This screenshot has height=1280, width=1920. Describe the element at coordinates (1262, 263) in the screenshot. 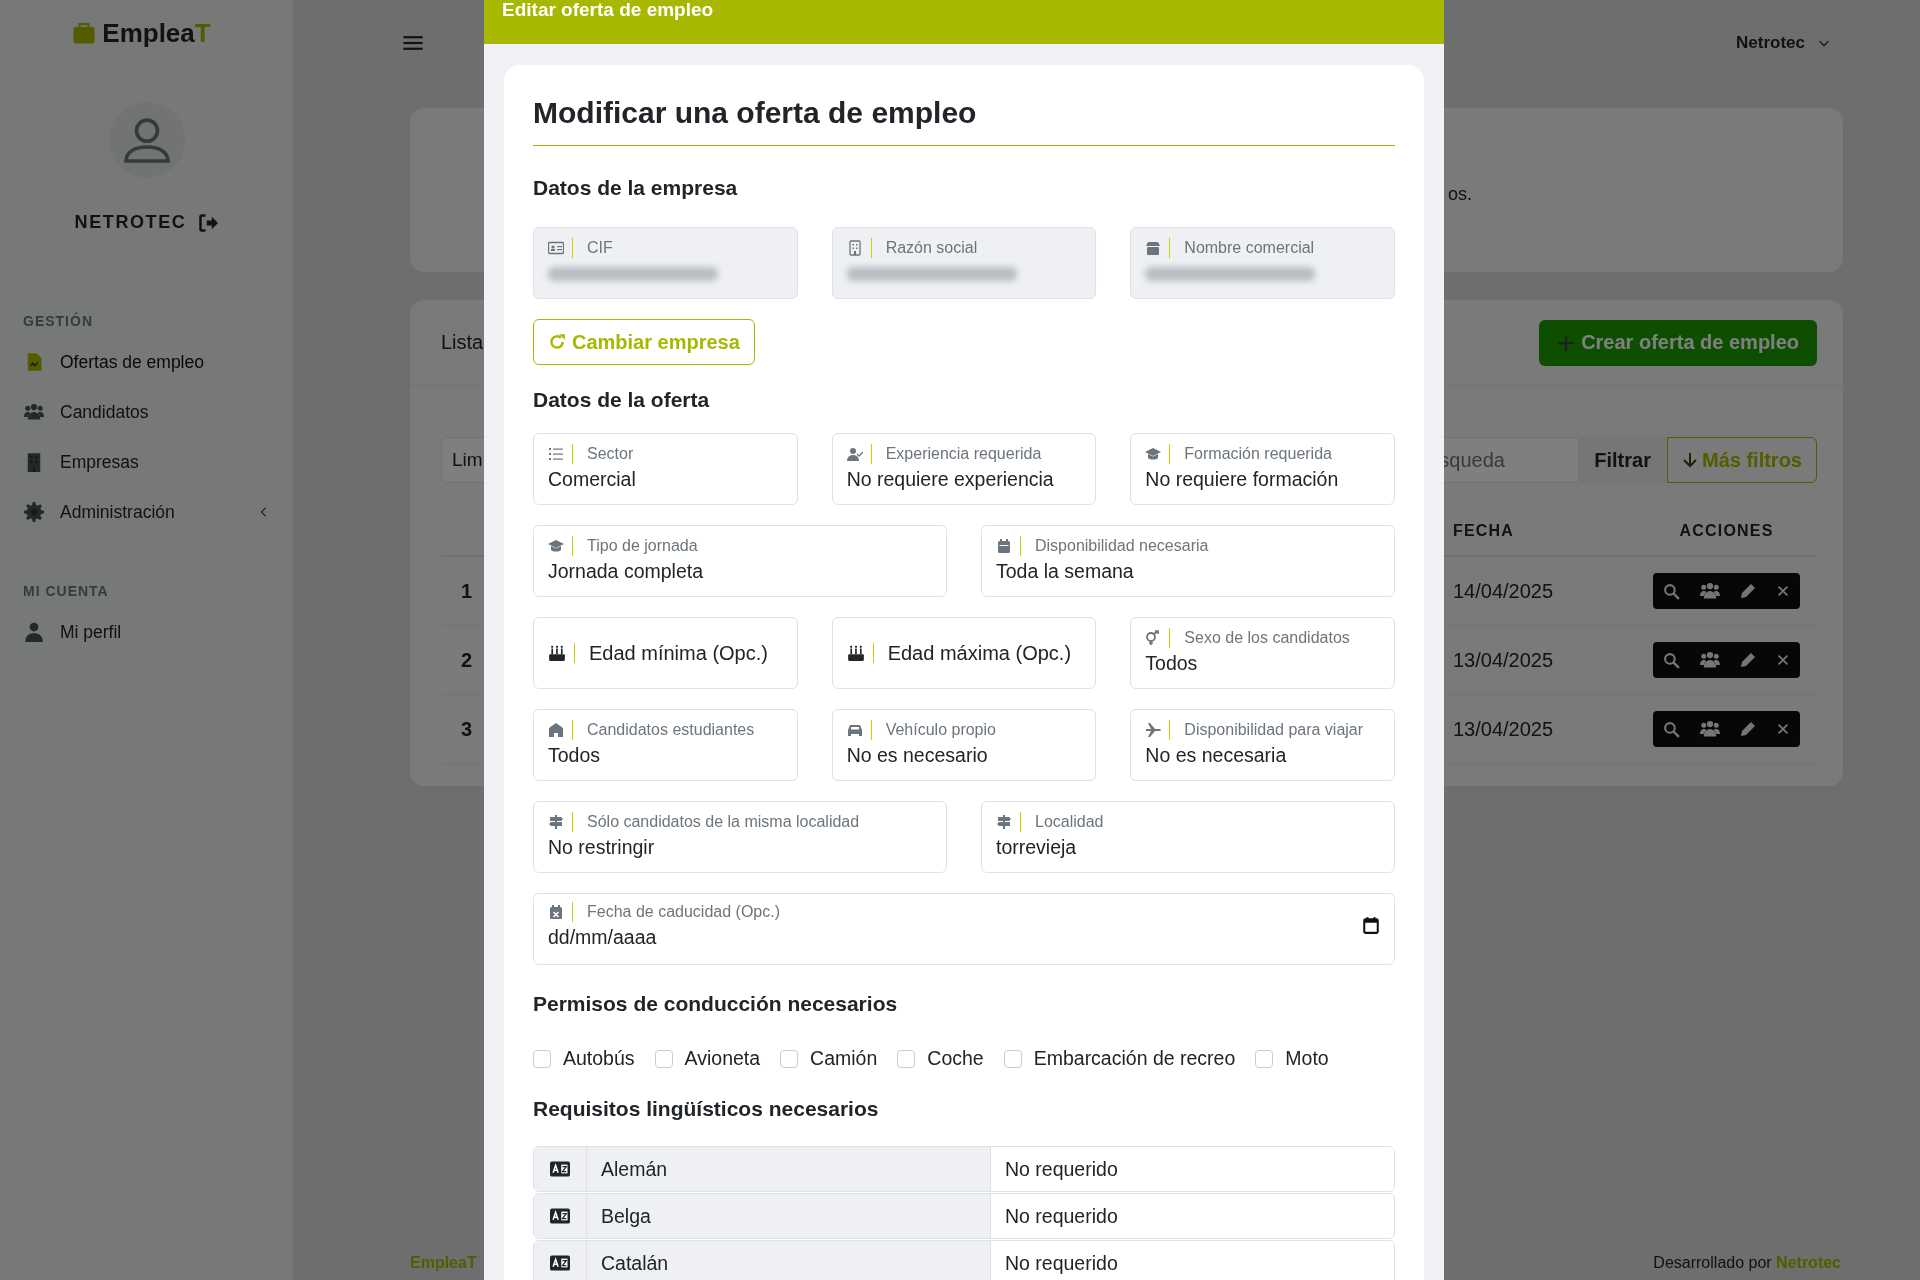

I see `readonly-field: Nombre comercial` at that location.